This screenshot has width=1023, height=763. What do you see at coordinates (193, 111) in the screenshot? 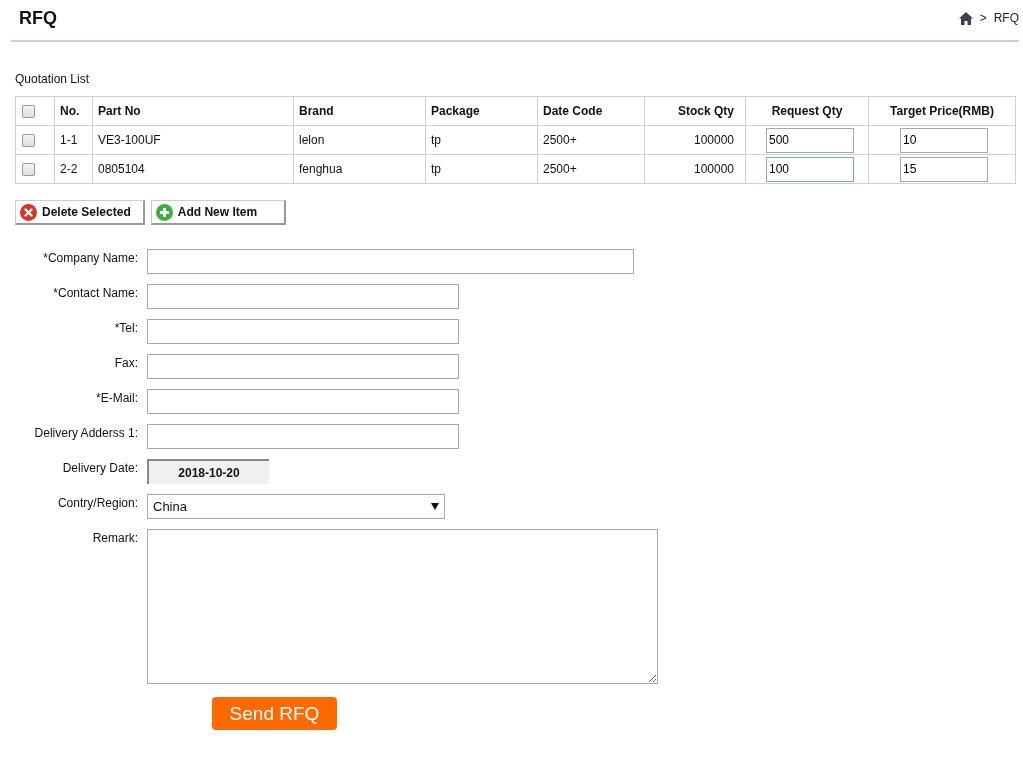
I see `column-header: Part No` at bounding box center [193, 111].